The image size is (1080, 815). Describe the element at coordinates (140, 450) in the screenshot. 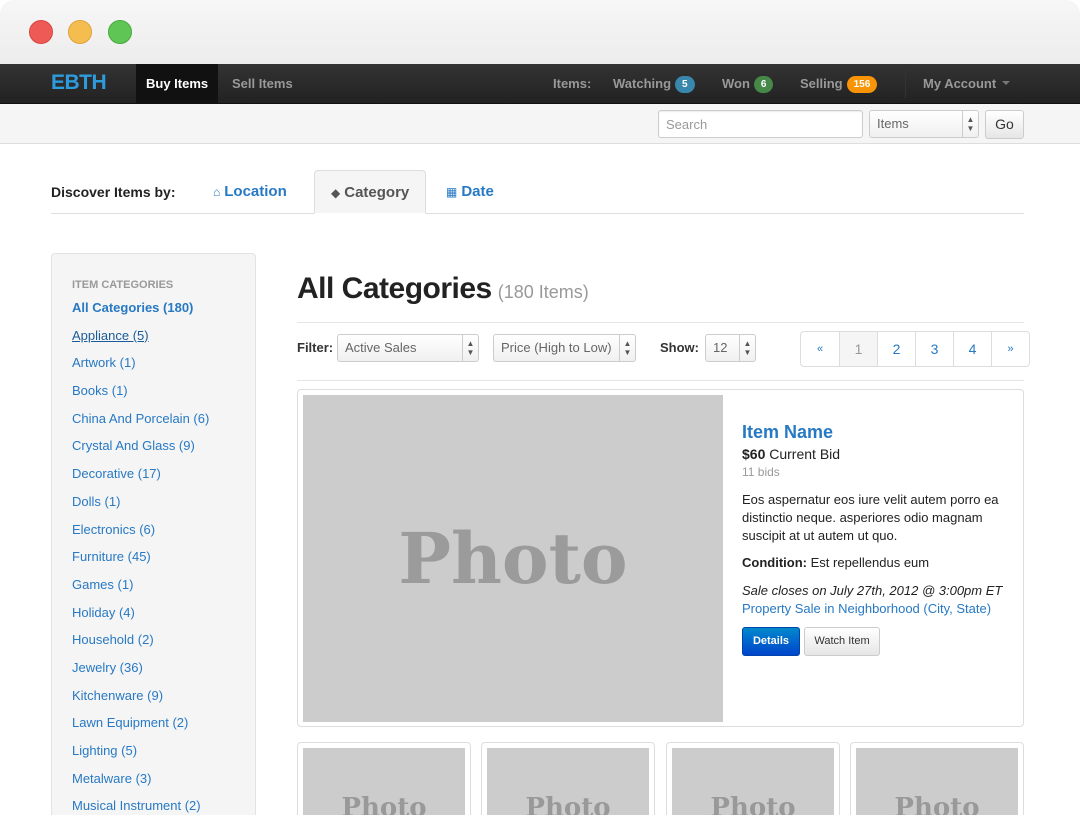

I see `sidebar-item-crystal: Crystal And Glass (9)` at that location.